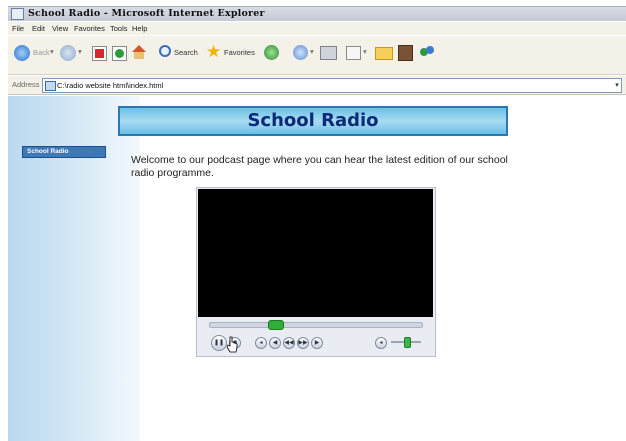  I want to click on media-player: ❚❚ ■ ◂ ◀ ◀◀ ▶▶ ▶ ◂, so click(316, 272).